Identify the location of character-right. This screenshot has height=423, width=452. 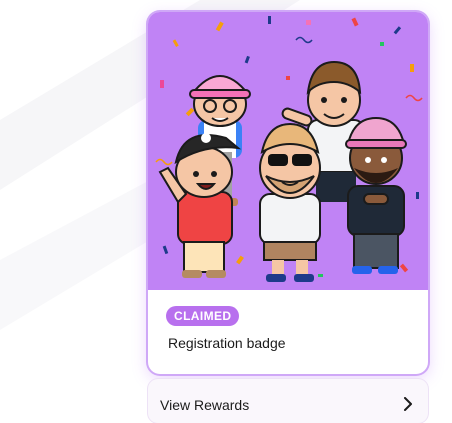
(376, 195).